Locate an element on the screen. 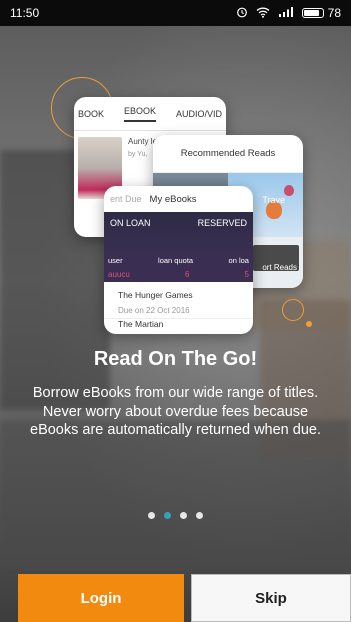 The height and width of the screenshot is (622, 351). card-title: Recommended Reads is located at coordinates (228, 154).